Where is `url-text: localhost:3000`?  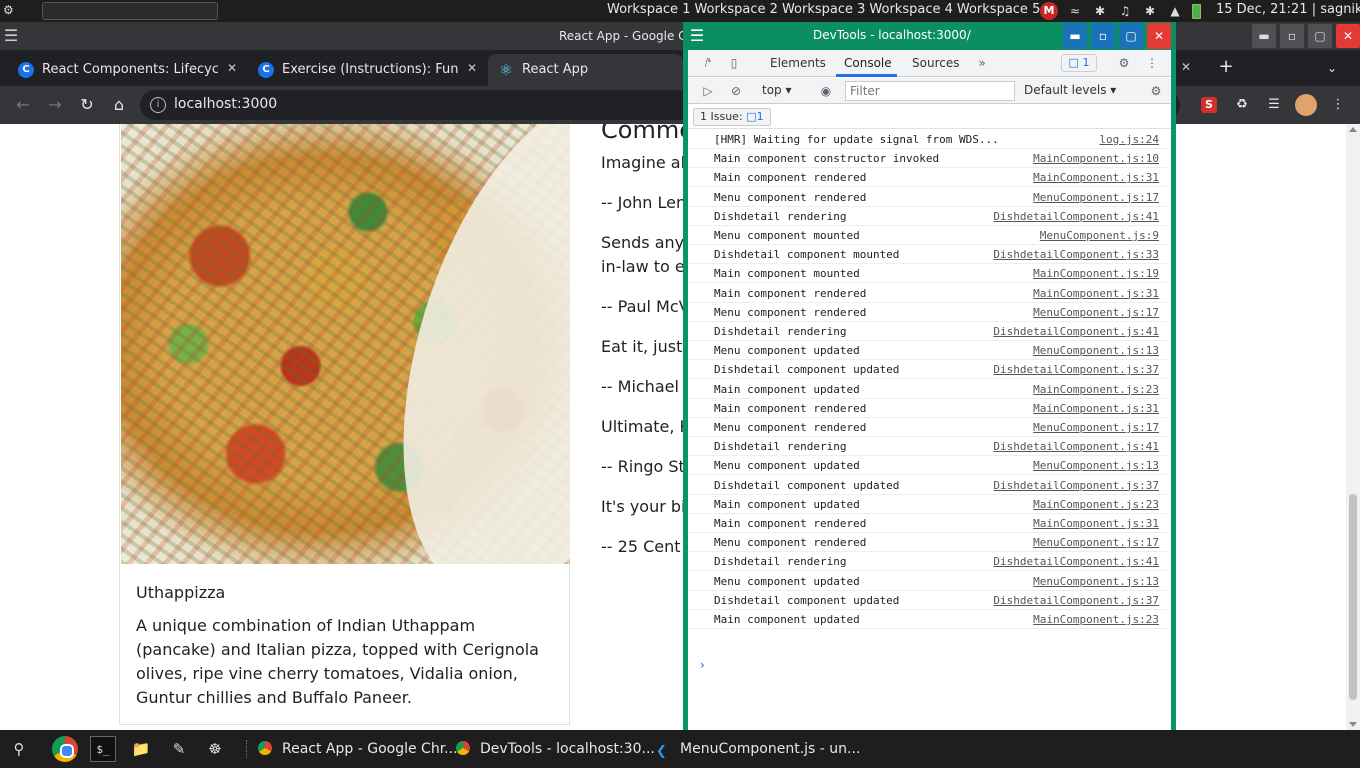
url-text: localhost:3000 is located at coordinates (225, 104).